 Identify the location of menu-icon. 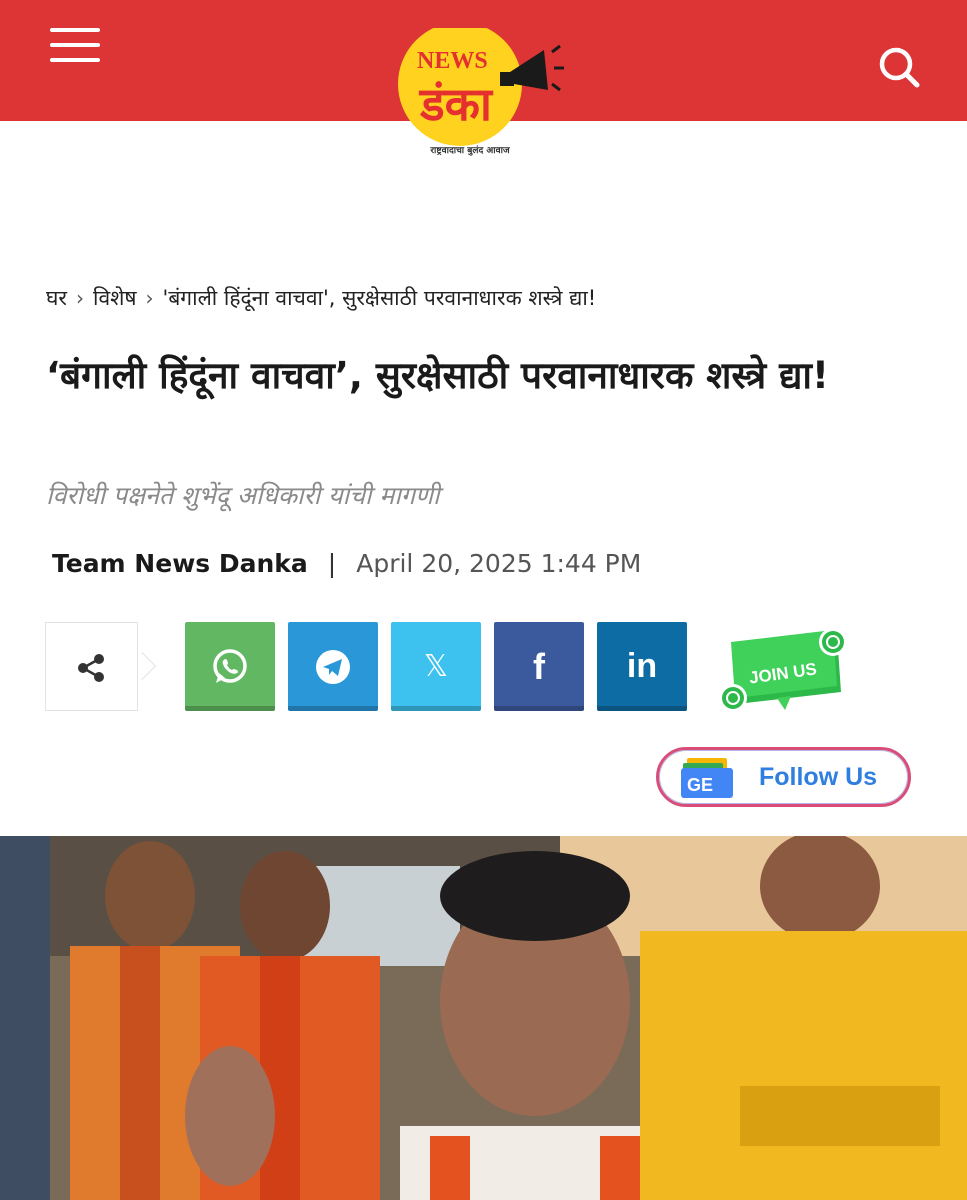
(75, 46).